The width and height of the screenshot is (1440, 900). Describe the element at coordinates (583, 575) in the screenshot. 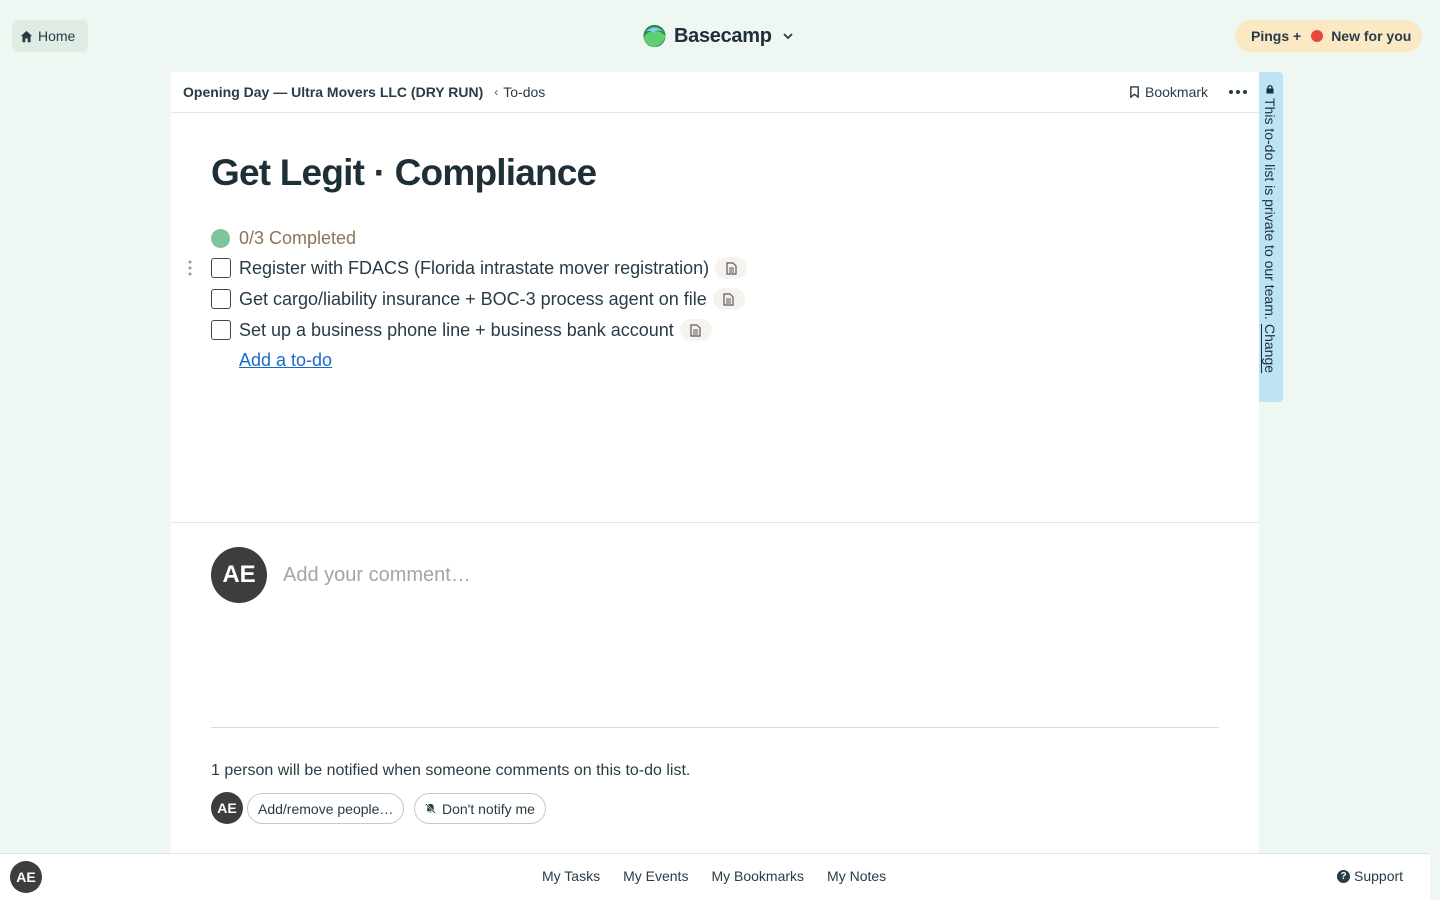

I see `comment-input` at that location.